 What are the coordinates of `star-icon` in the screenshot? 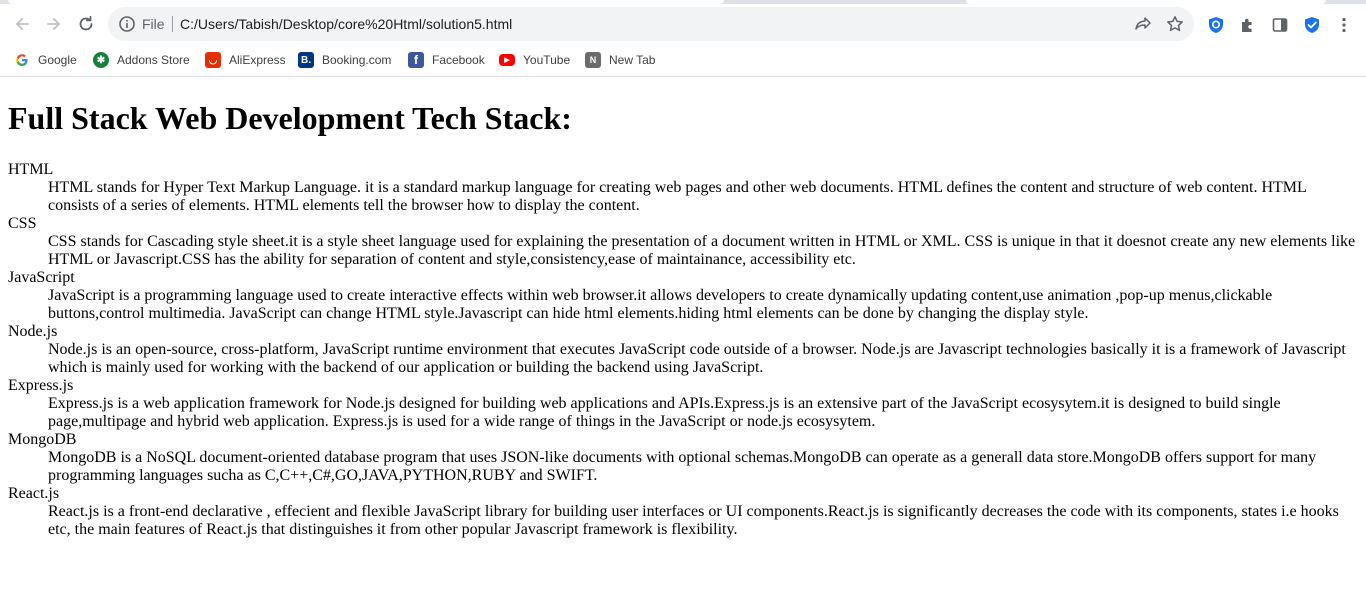 It's located at (1175, 24).